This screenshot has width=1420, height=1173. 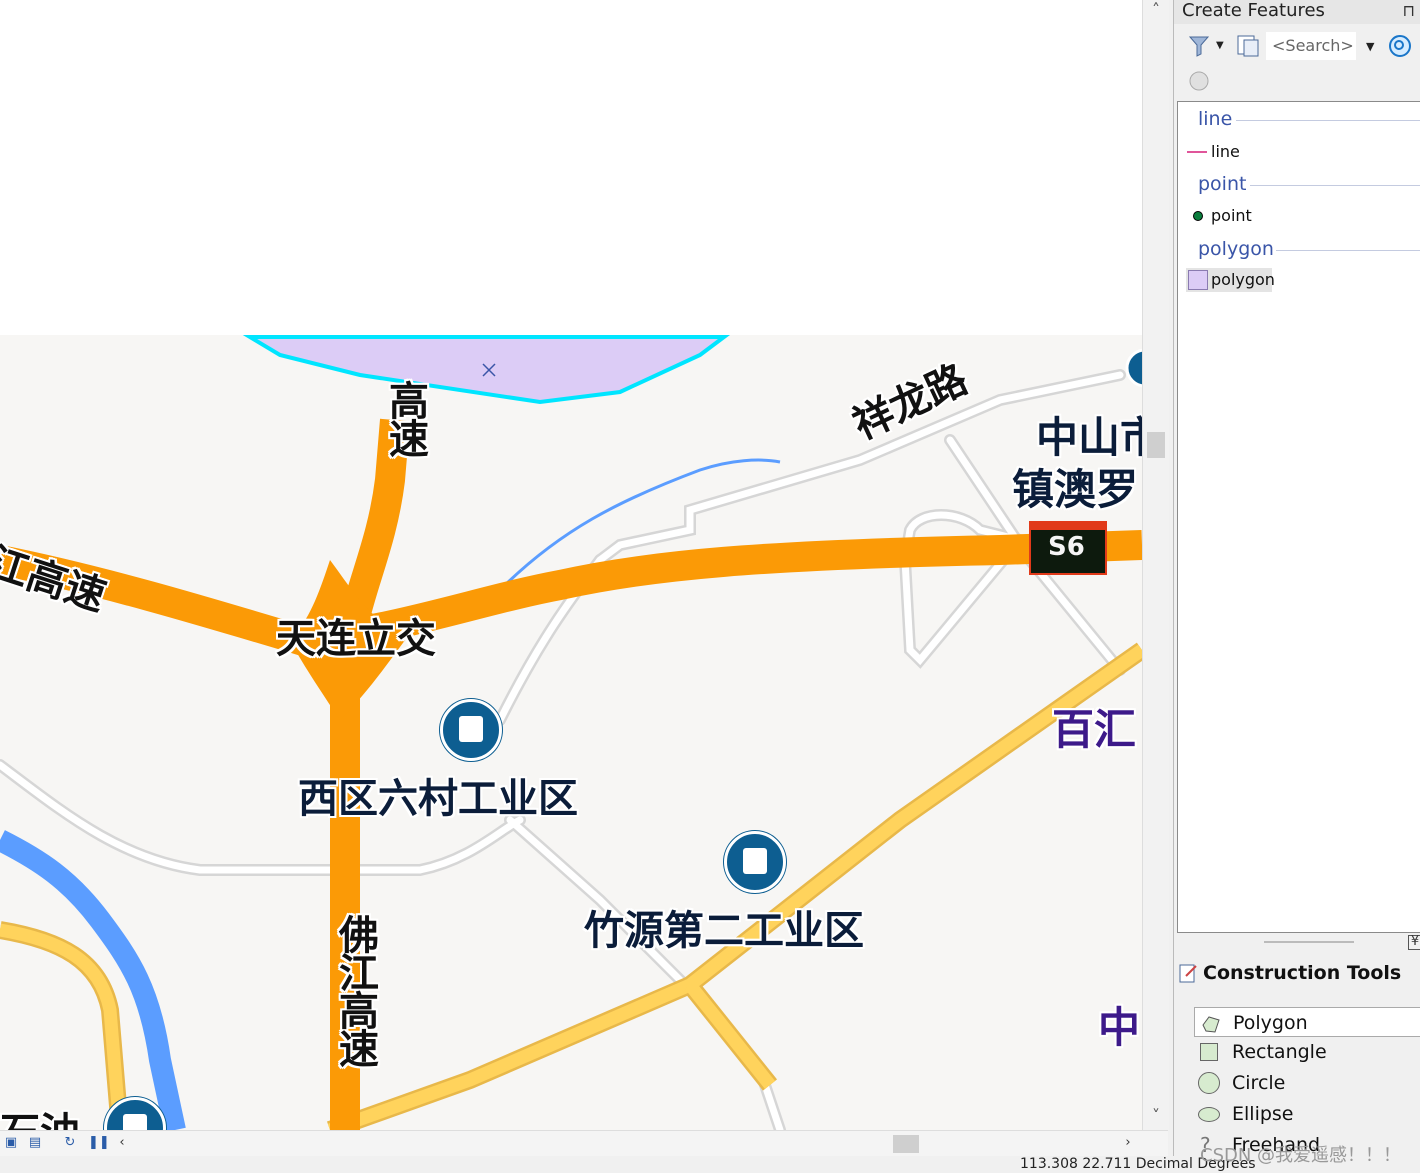 I want to click on collapse-icon: ¥, so click(x=1414, y=942).